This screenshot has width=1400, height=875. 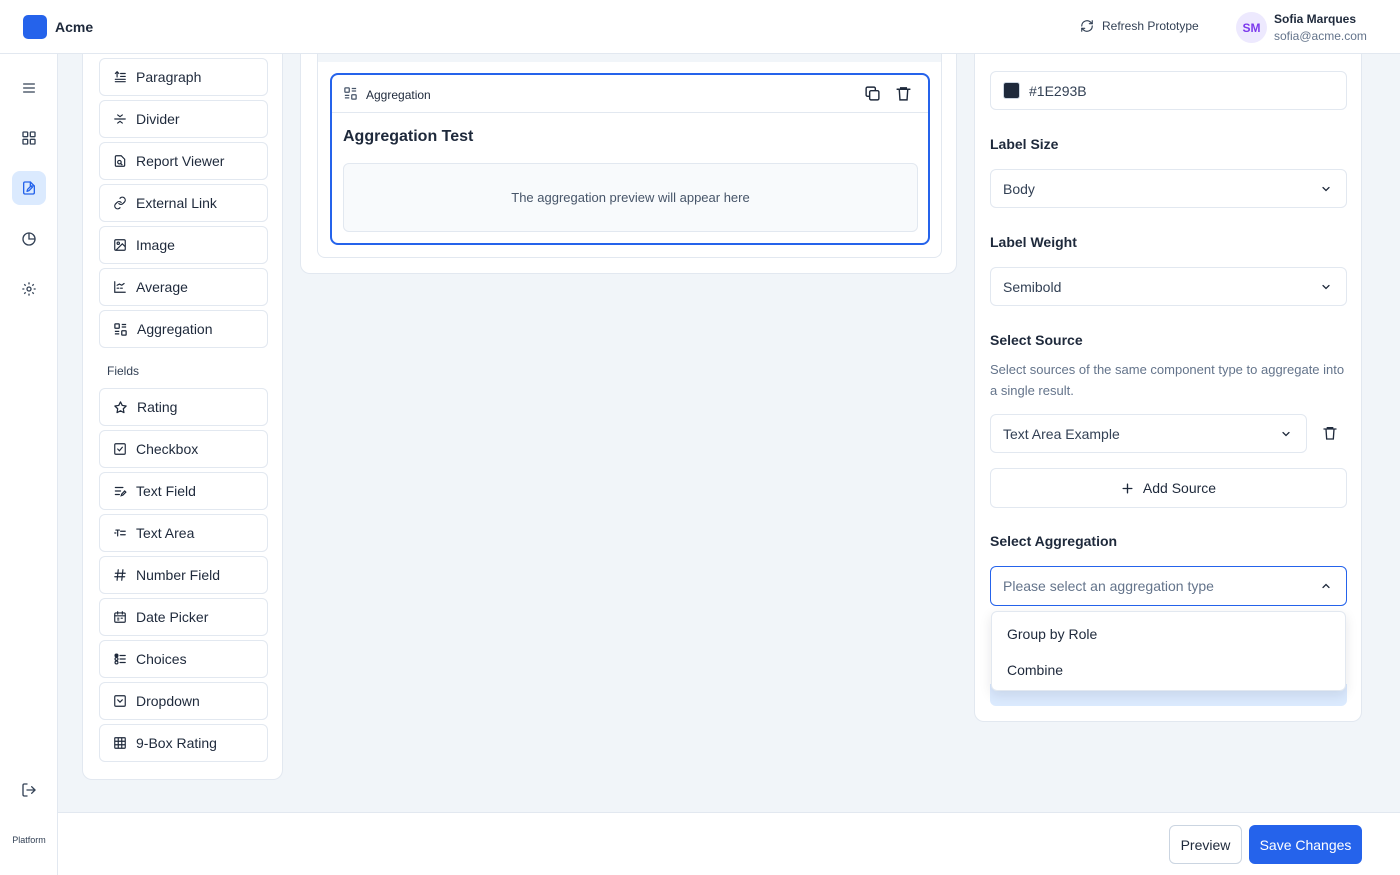 What do you see at coordinates (183, 533) in the screenshot?
I see `palette-item-text-area: Text Area` at bounding box center [183, 533].